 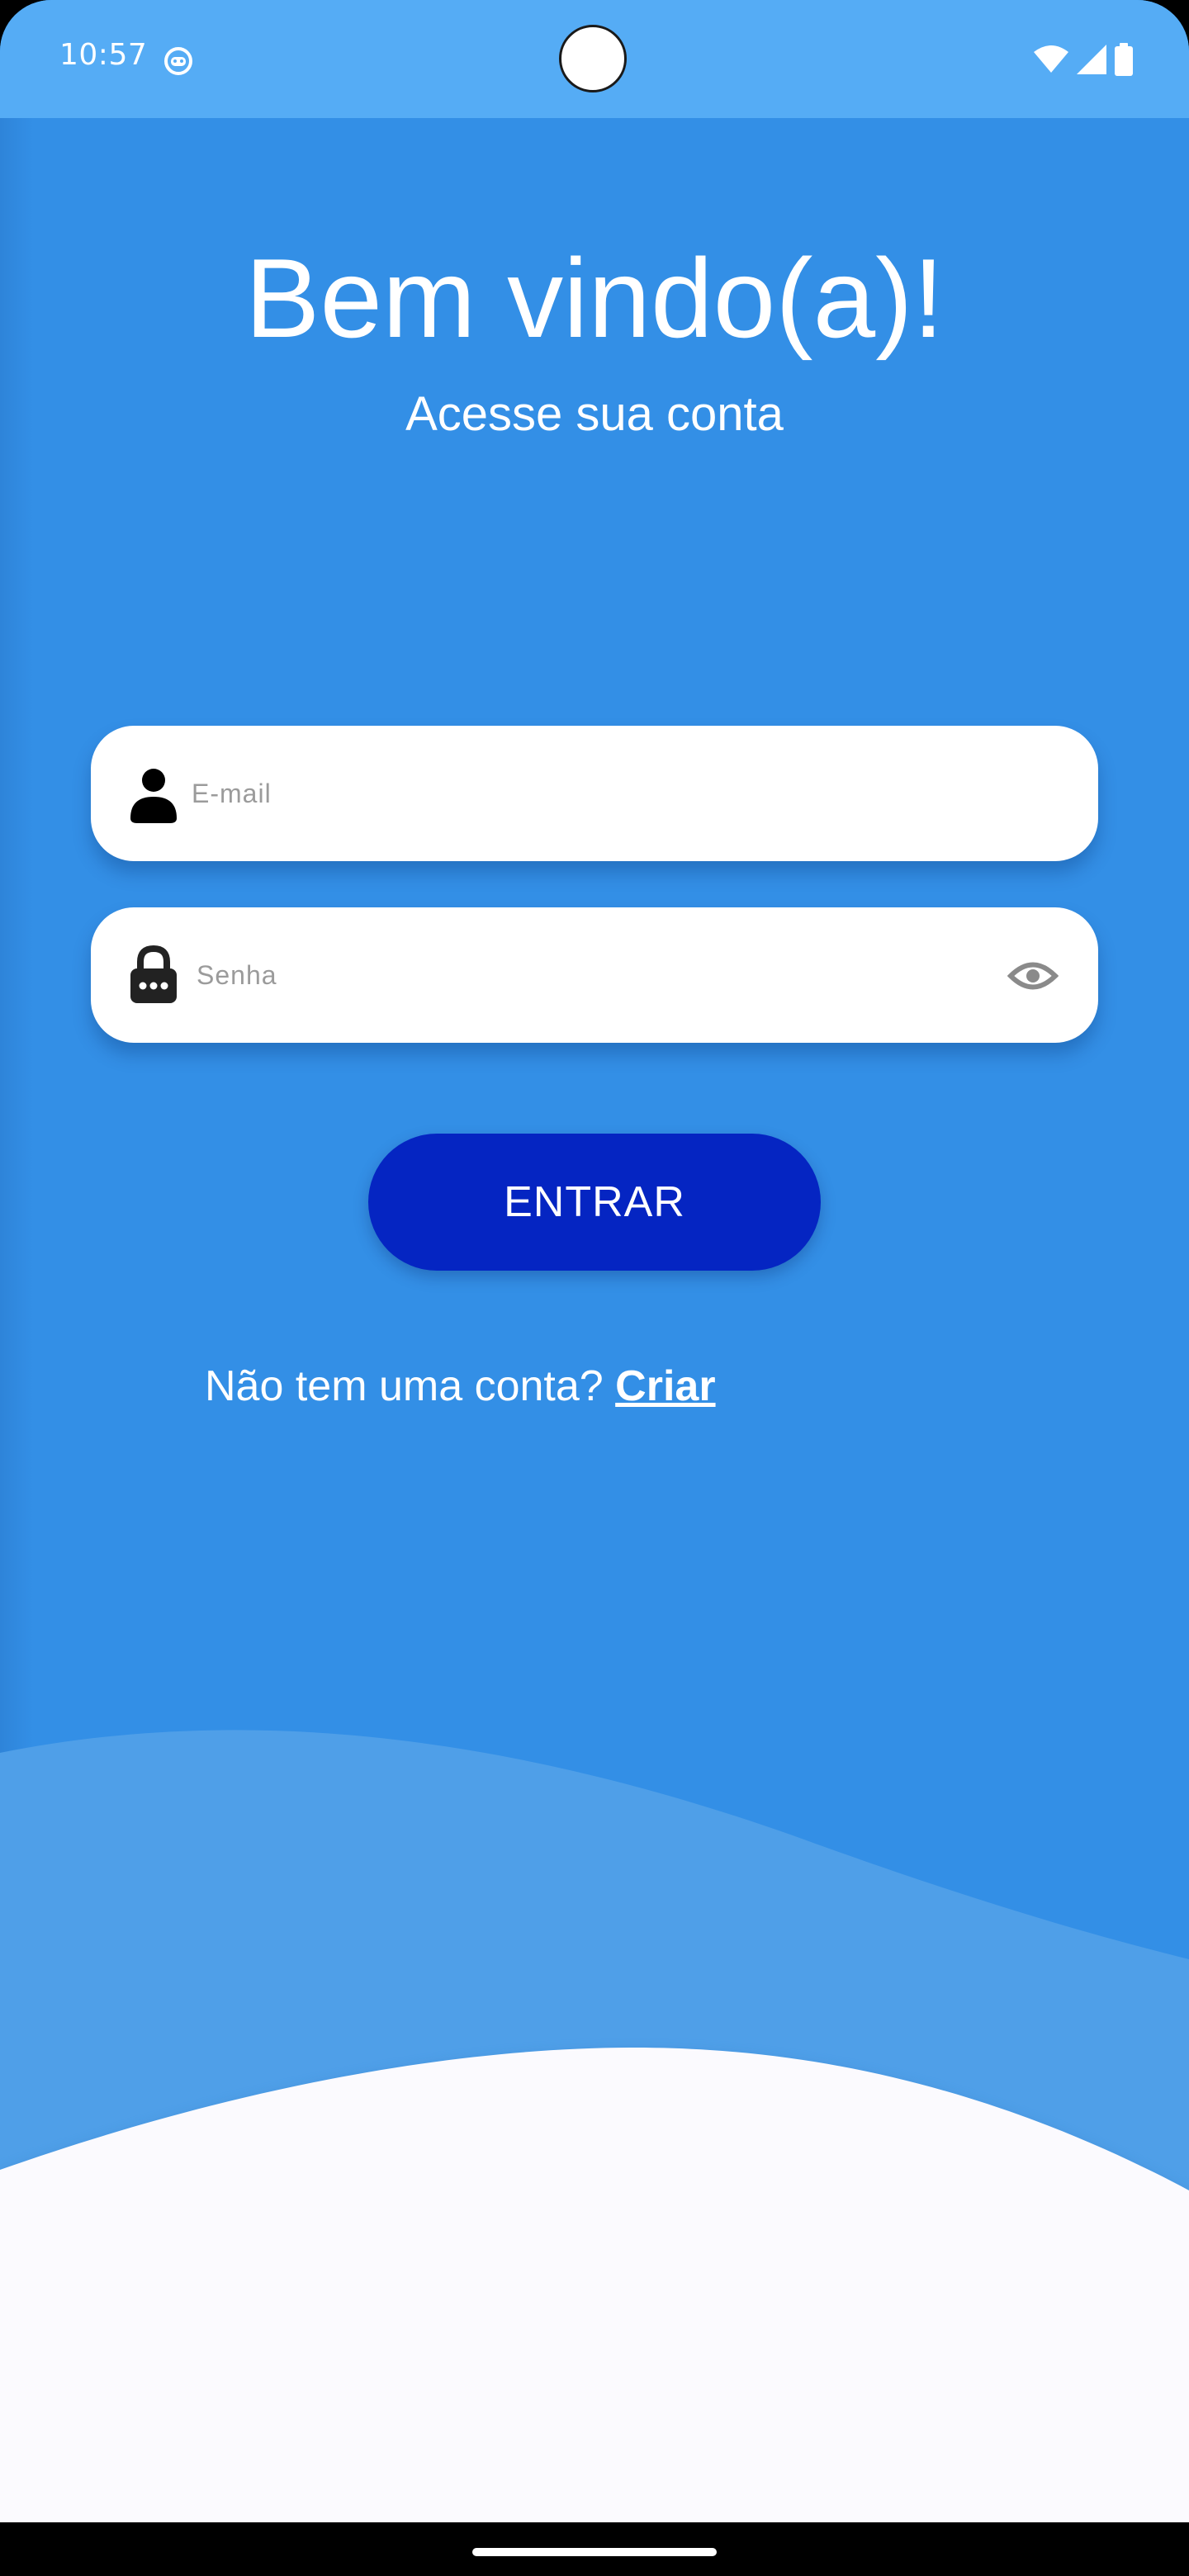 I want to click on email-field, so click(x=594, y=793).